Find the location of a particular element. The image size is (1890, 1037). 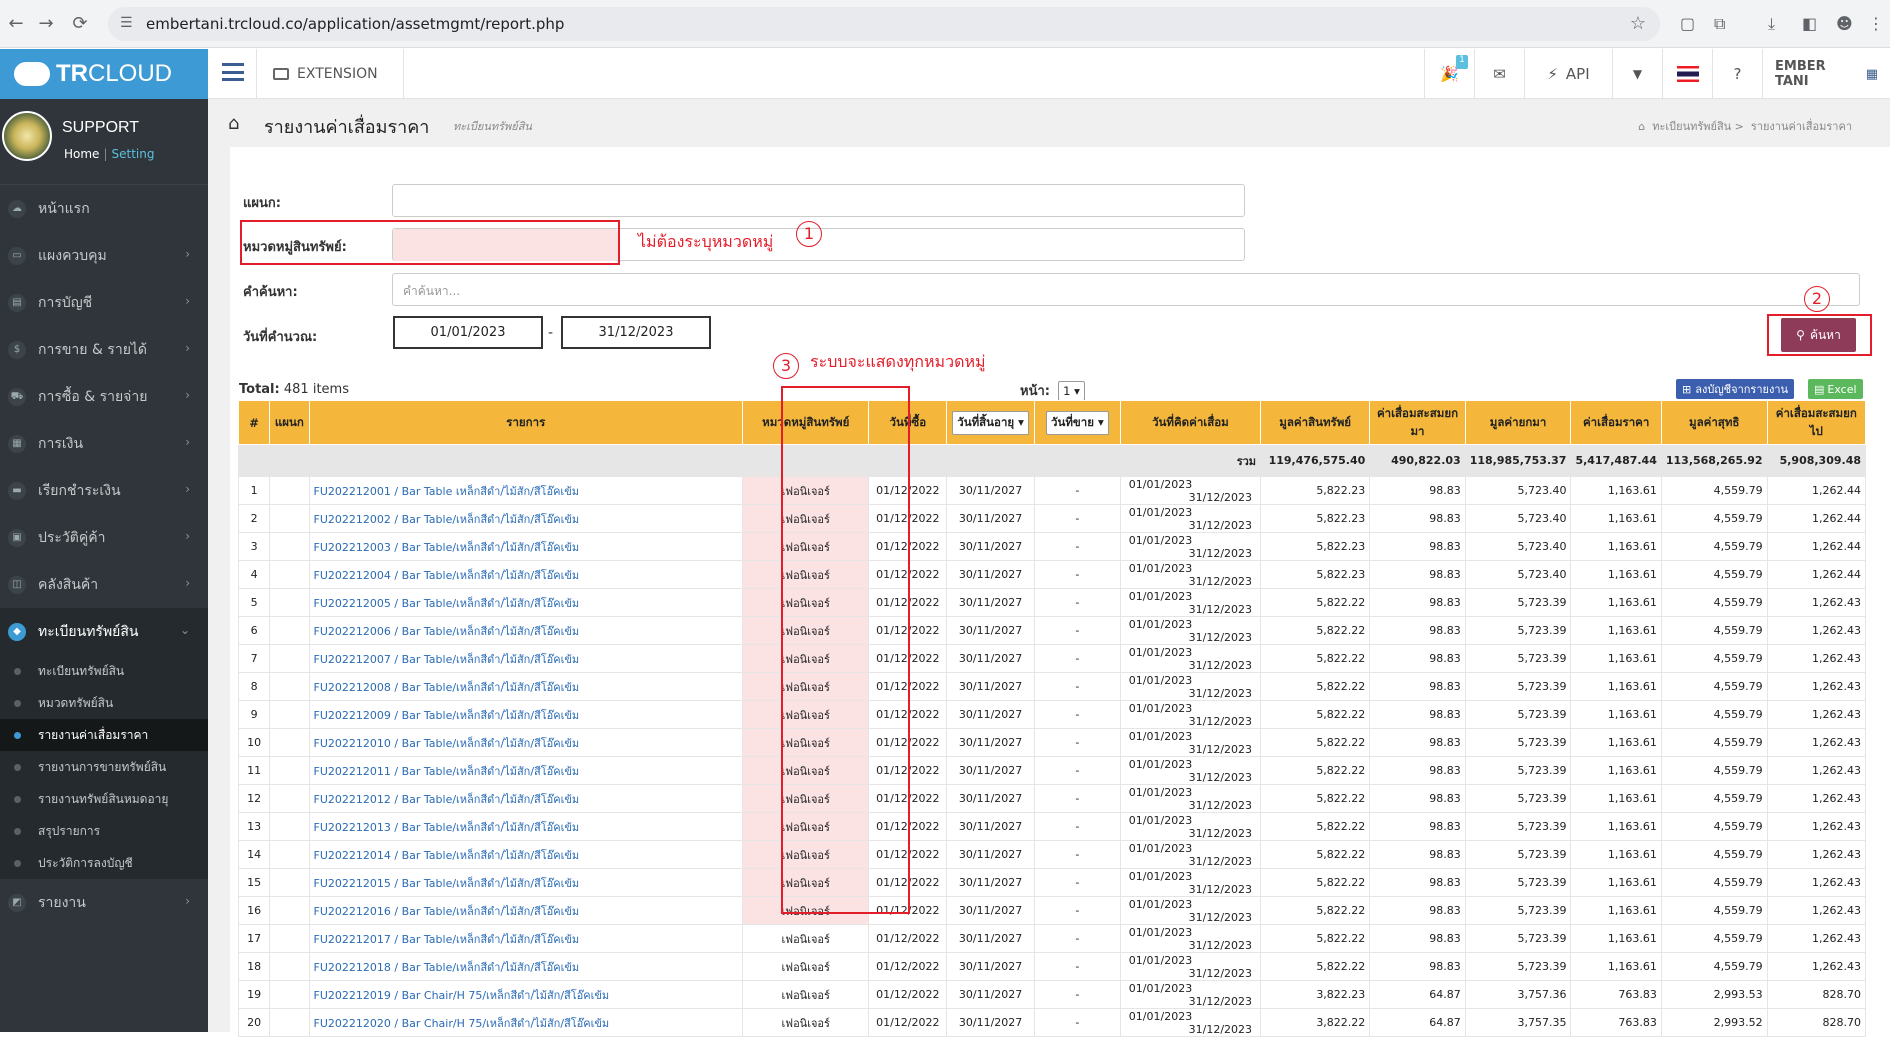

sale-date-select: วันที่ขาย ▾ is located at coordinates (1077, 422).